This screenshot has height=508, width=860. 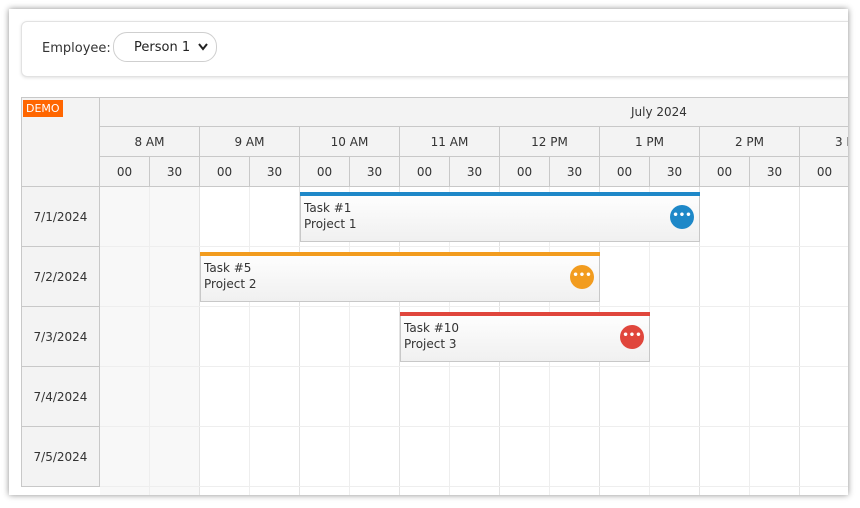 What do you see at coordinates (150, 142) in the screenshot?
I see `hour-header: 8 AM` at bounding box center [150, 142].